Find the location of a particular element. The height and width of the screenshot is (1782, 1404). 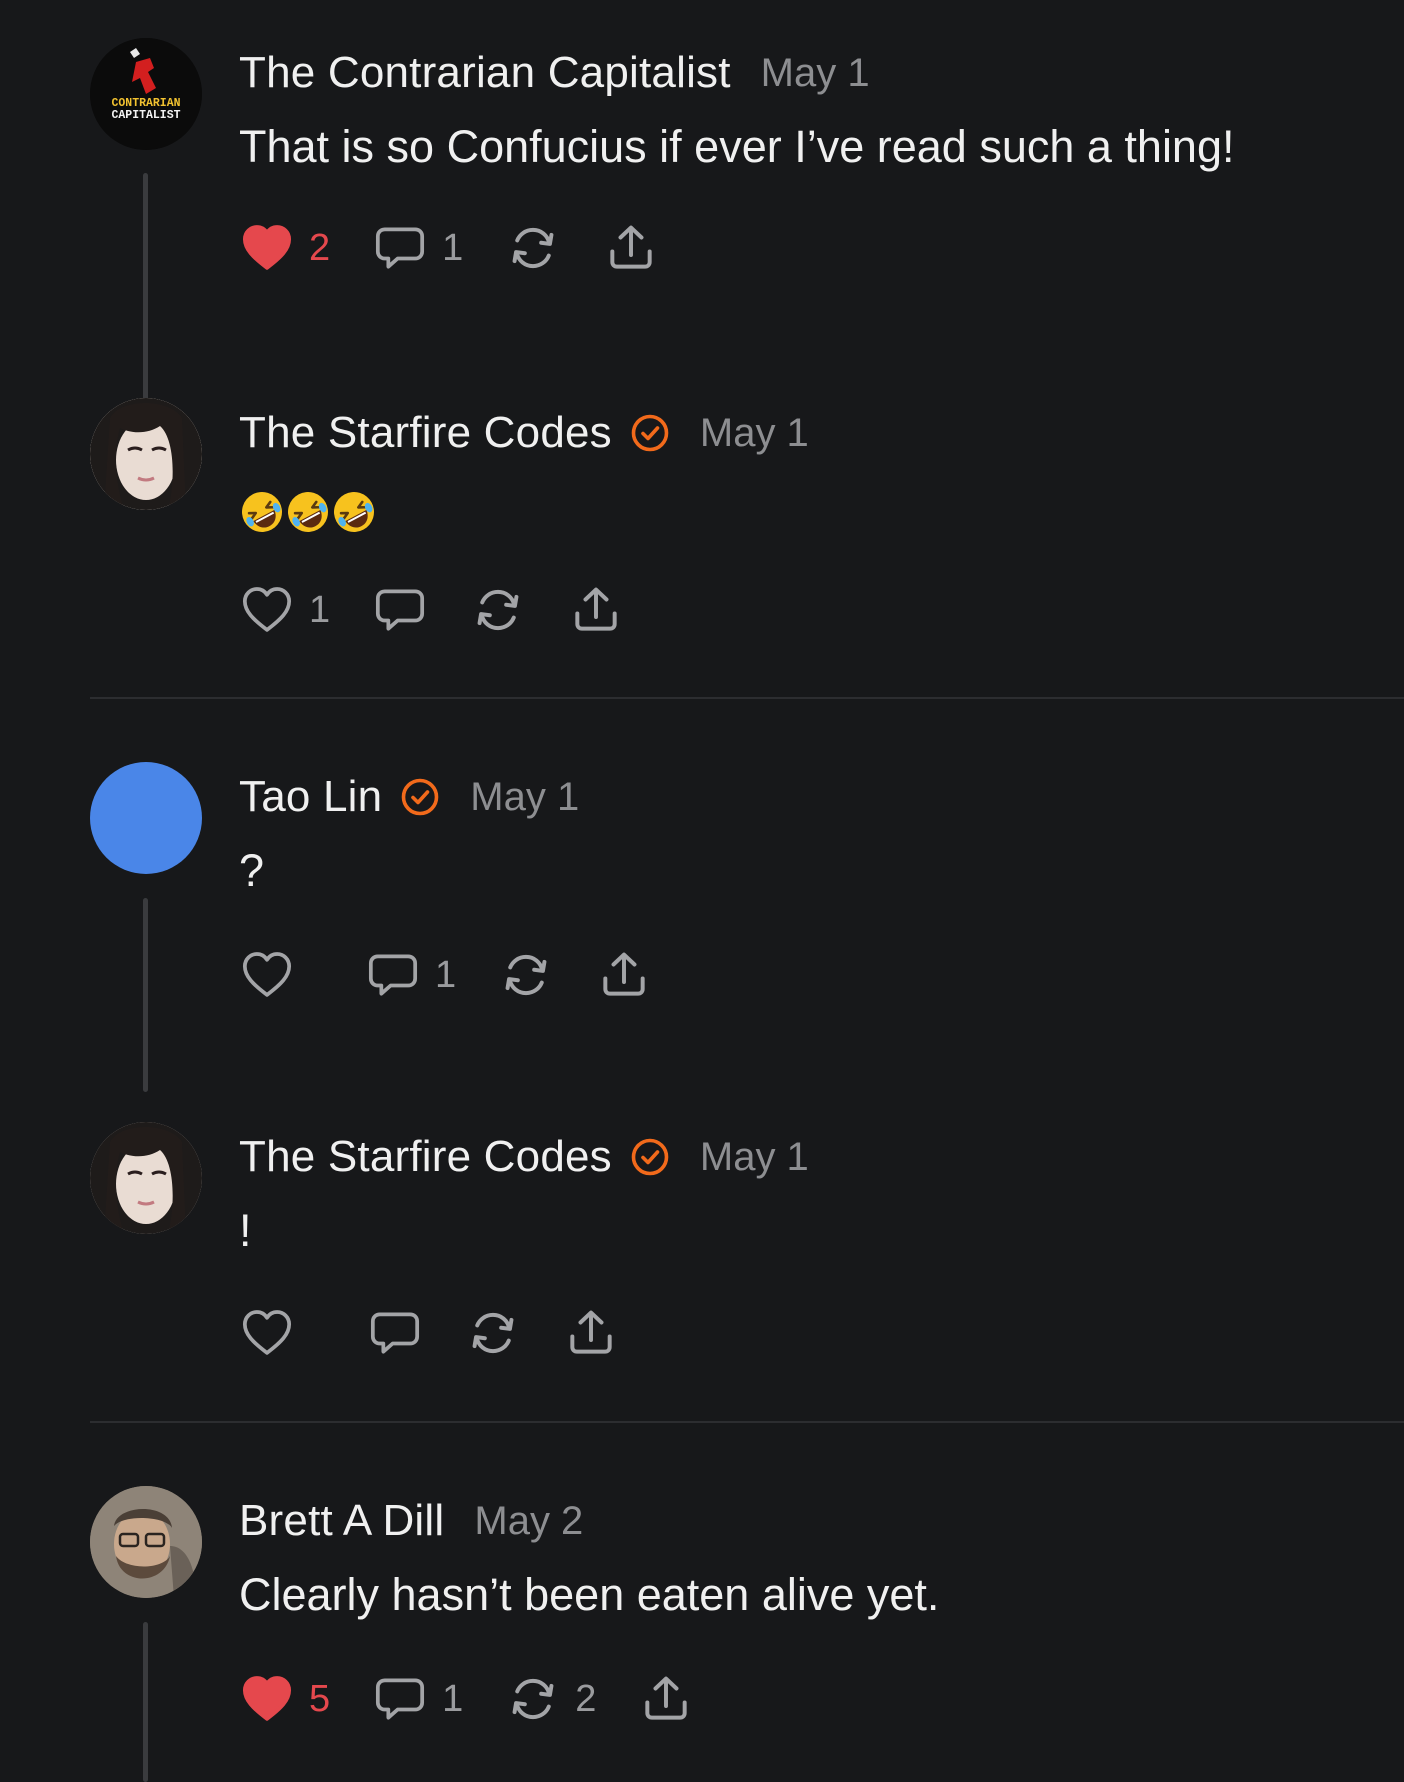

avatar: CONTRARIAN CAPITALIST is located at coordinates (146, 94).